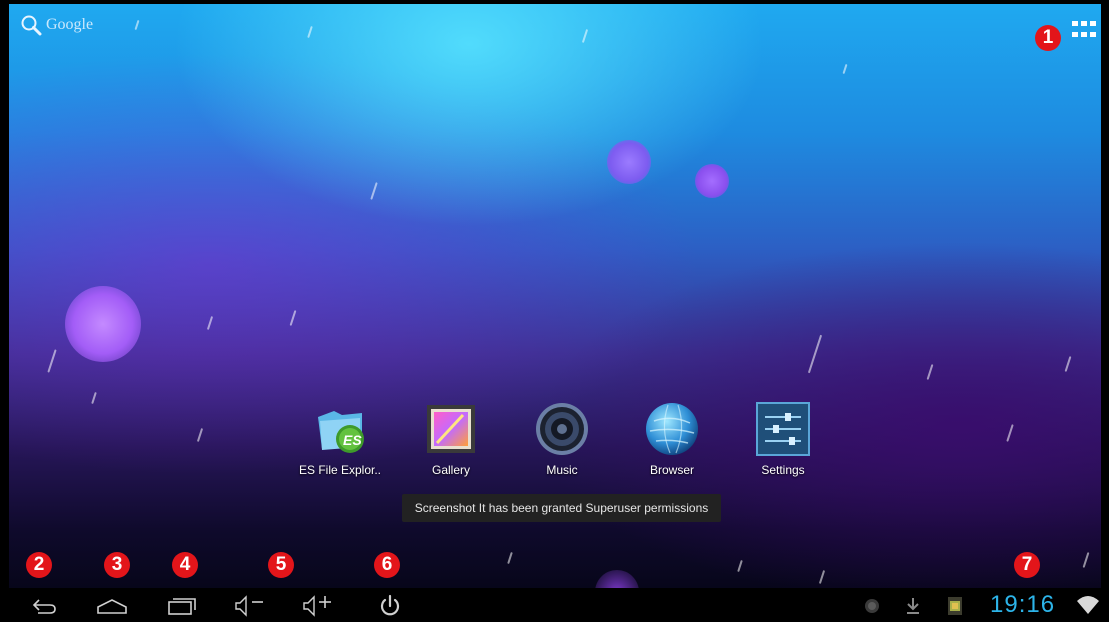 The image size is (1109, 622). I want to click on app-gallery: Gallery, so click(451, 439).